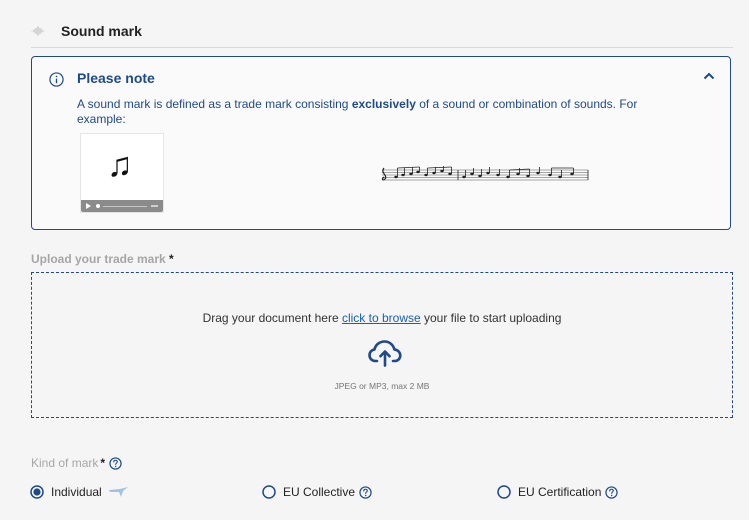 The image size is (749, 520). What do you see at coordinates (120, 165) in the screenshot?
I see `music-note-icon: ♫` at bounding box center [120, 165].